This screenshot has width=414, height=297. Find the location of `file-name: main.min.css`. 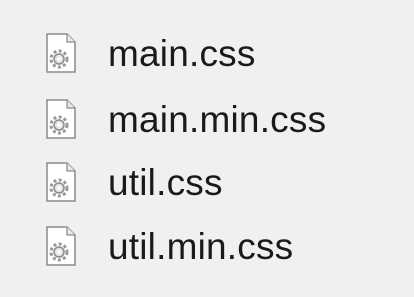

file-name: main.min.css is located at coordinates (217, 119).